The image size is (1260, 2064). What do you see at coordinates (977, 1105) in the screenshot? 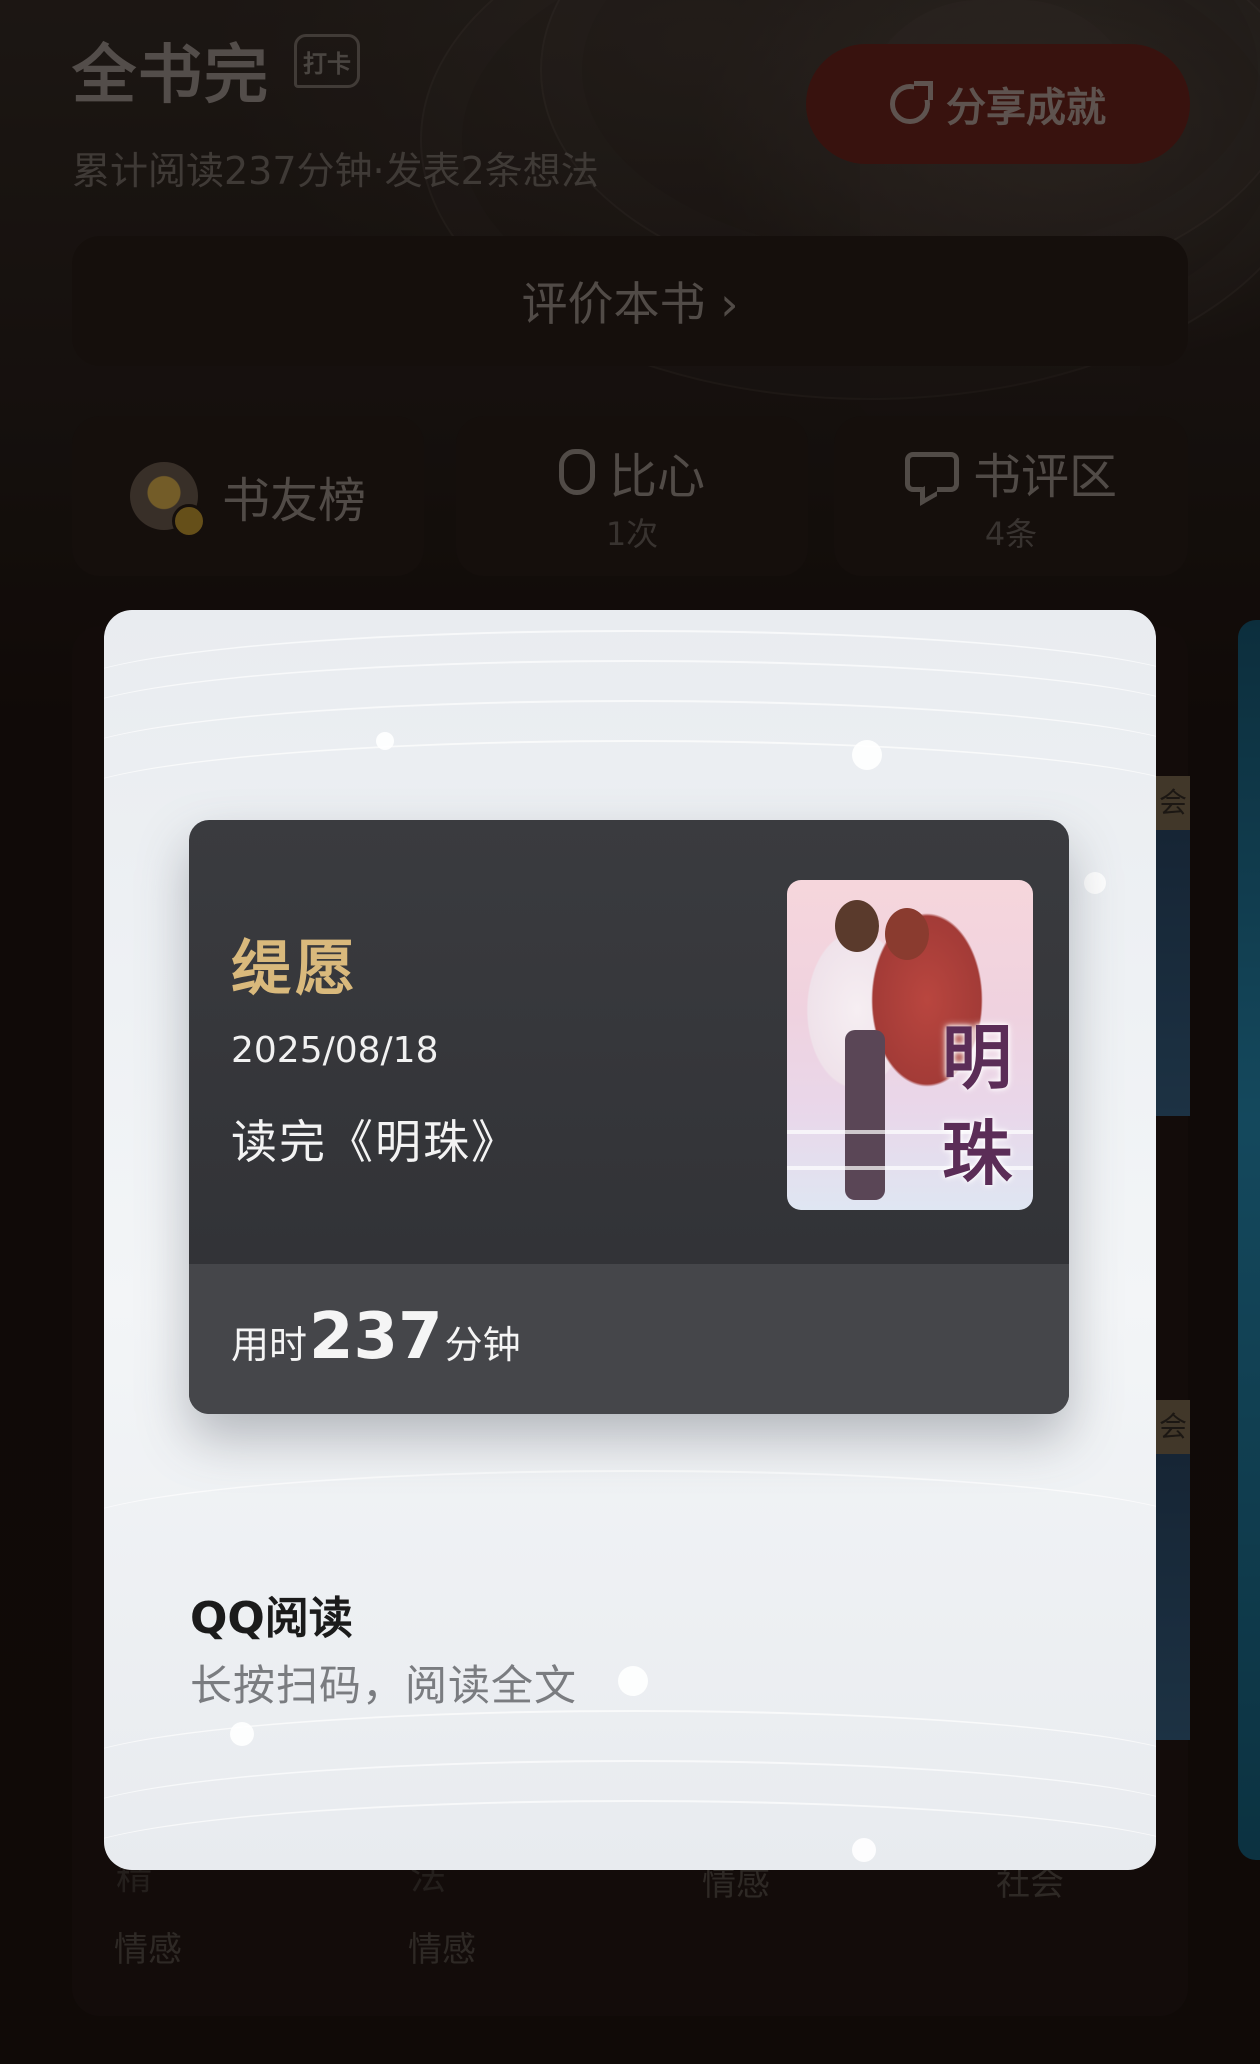
I see `cover-title: 明珠` at bounding box center [977, 1105].